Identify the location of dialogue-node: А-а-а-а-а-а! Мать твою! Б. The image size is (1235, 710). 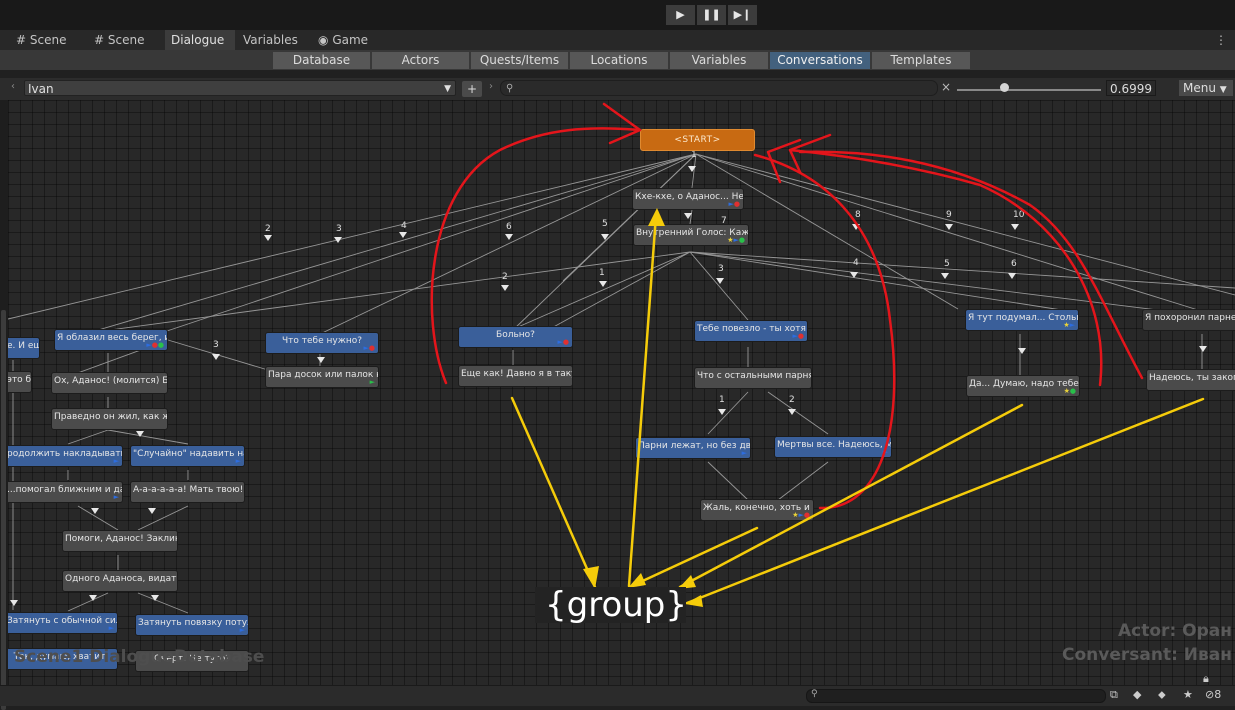
(187, 492).